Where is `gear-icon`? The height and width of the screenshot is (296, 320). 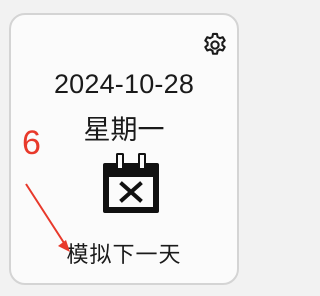
gear-icon is located at coordinates (215, 45).